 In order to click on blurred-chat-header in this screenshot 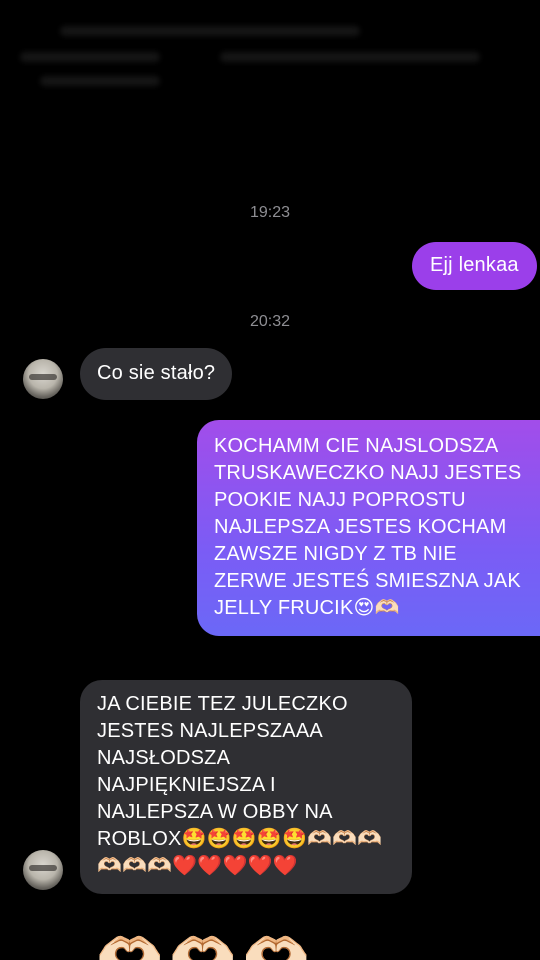, I will do `click(270, 58)`.